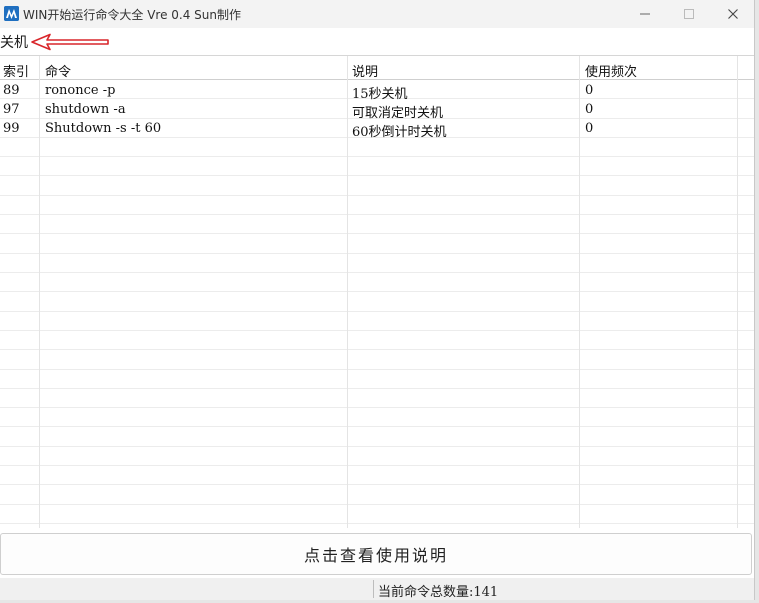 The image size is (759, 603). What do you see at coordinates (11, 109) in the screenshot?
I see `row-index: 97` at bounding box center [11, 109].